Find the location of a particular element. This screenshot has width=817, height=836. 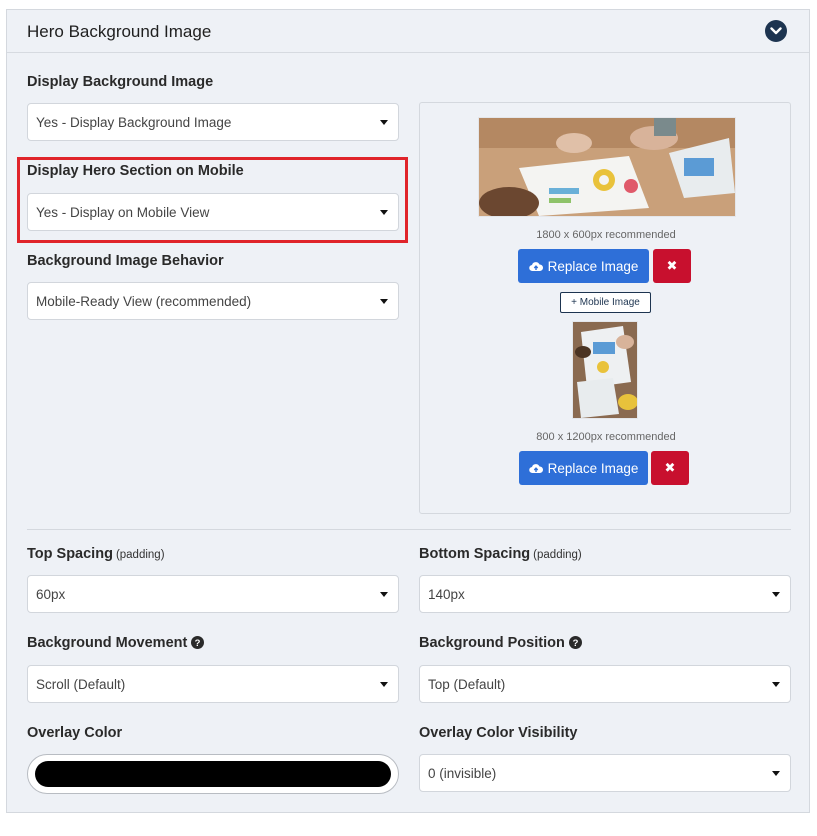

add-mobile-image-label: + Mobile Image is located at coordinates (605, 302).